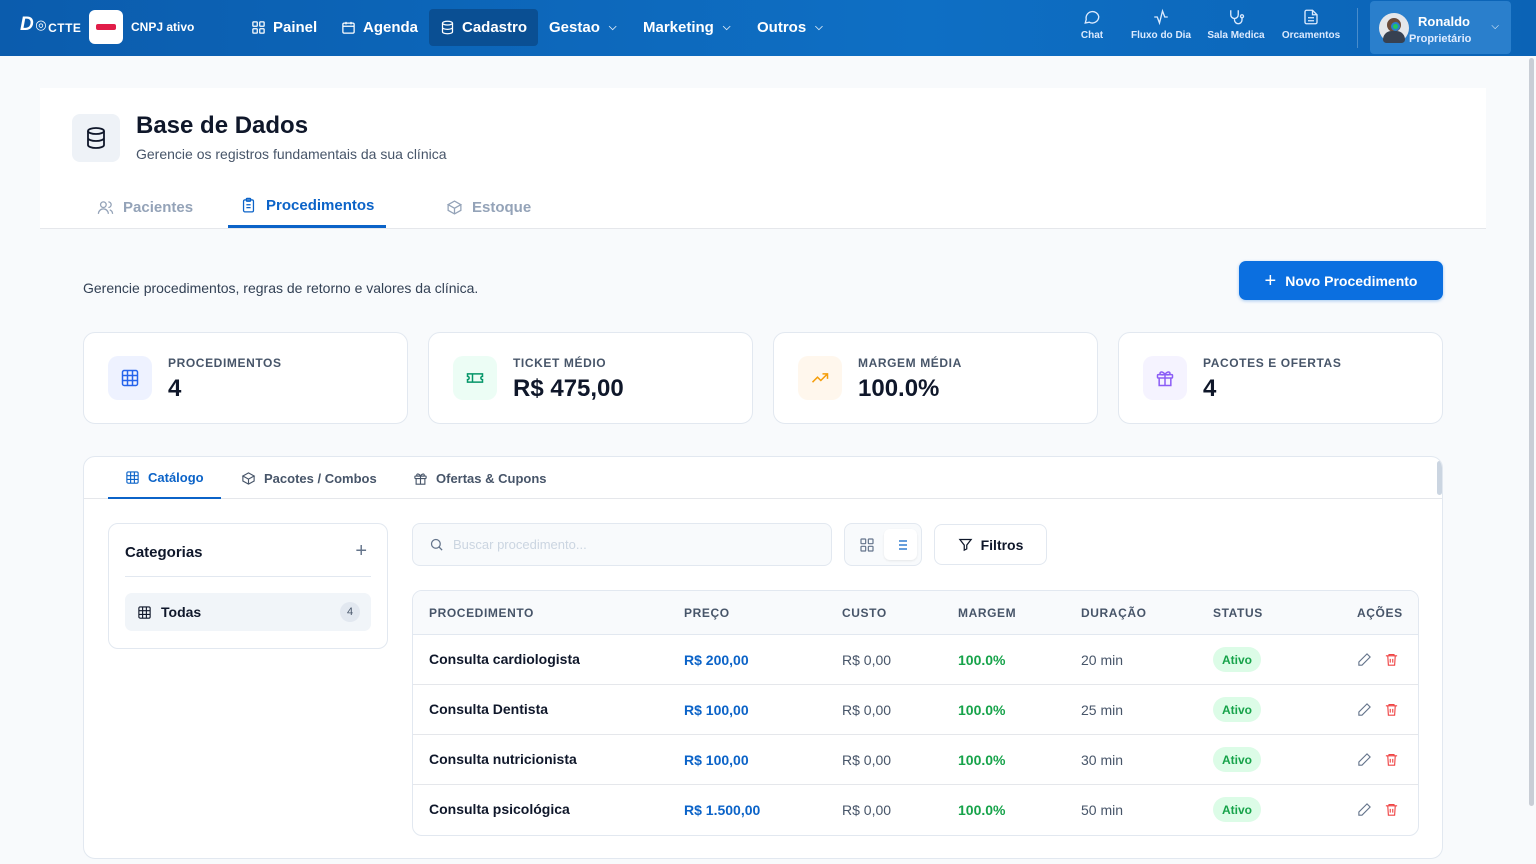  I want to click on filter-icon, so click(965, 545).